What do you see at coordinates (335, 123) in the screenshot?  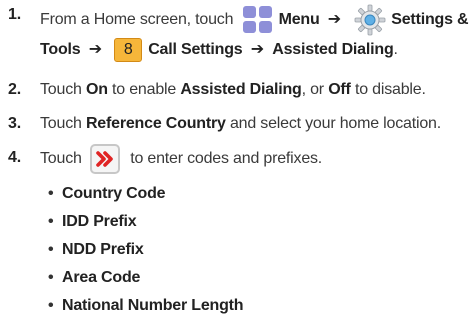 I see `step-text: and select your home location.` at bounding box center [335, 123].